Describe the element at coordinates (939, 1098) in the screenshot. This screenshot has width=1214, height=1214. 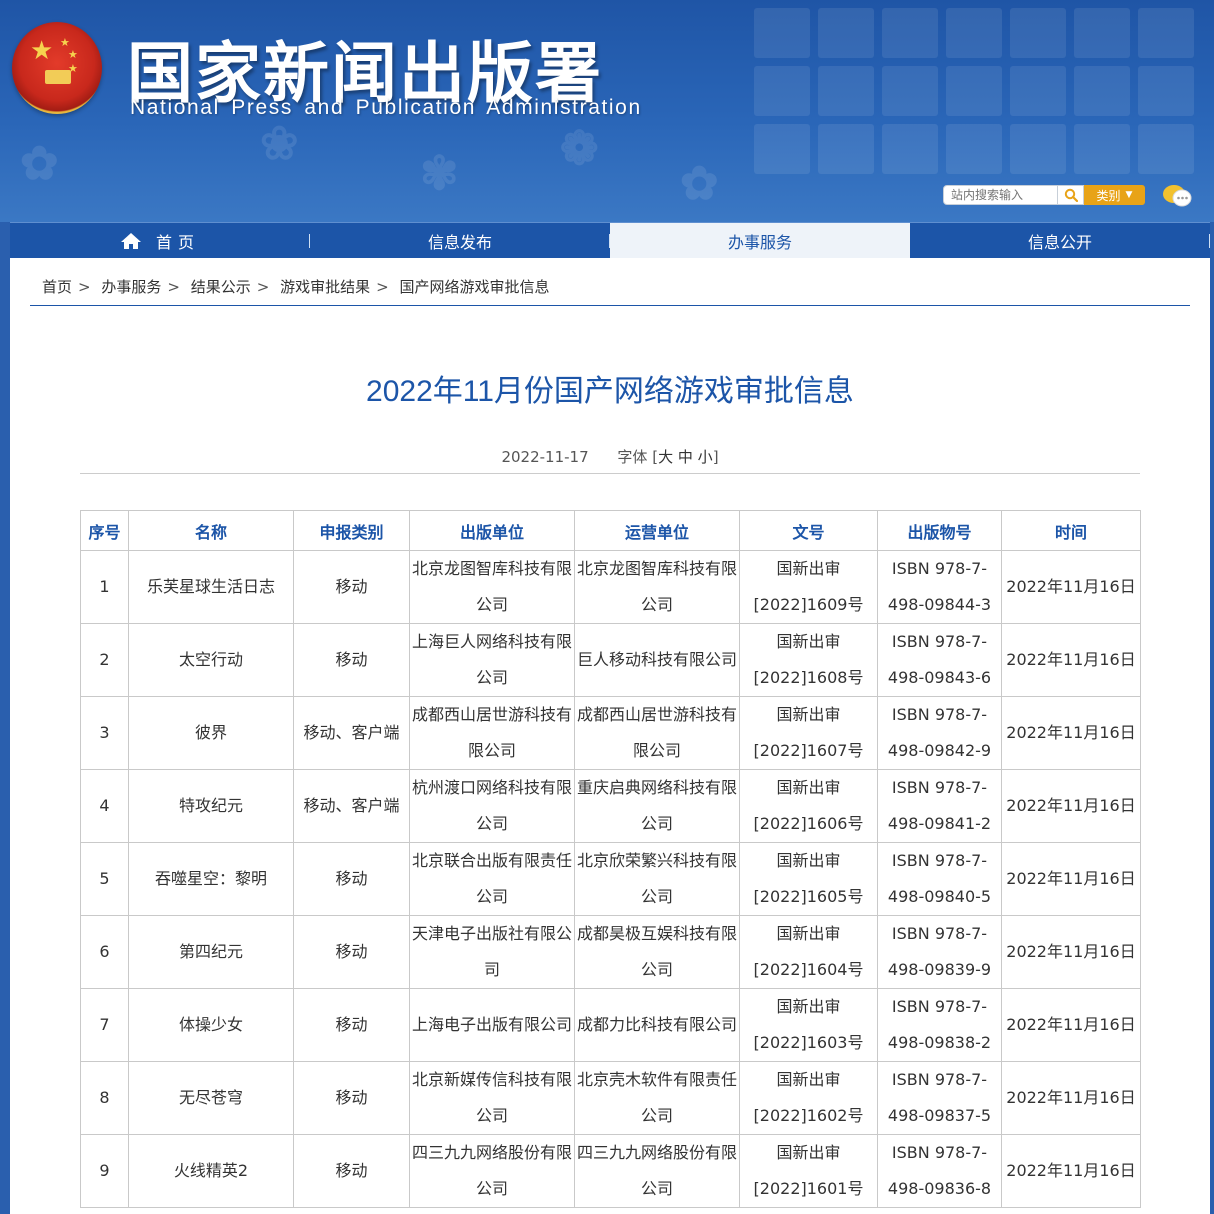
I see `cell-isbn: ISBN 978-7-498-09837-5` at that location.